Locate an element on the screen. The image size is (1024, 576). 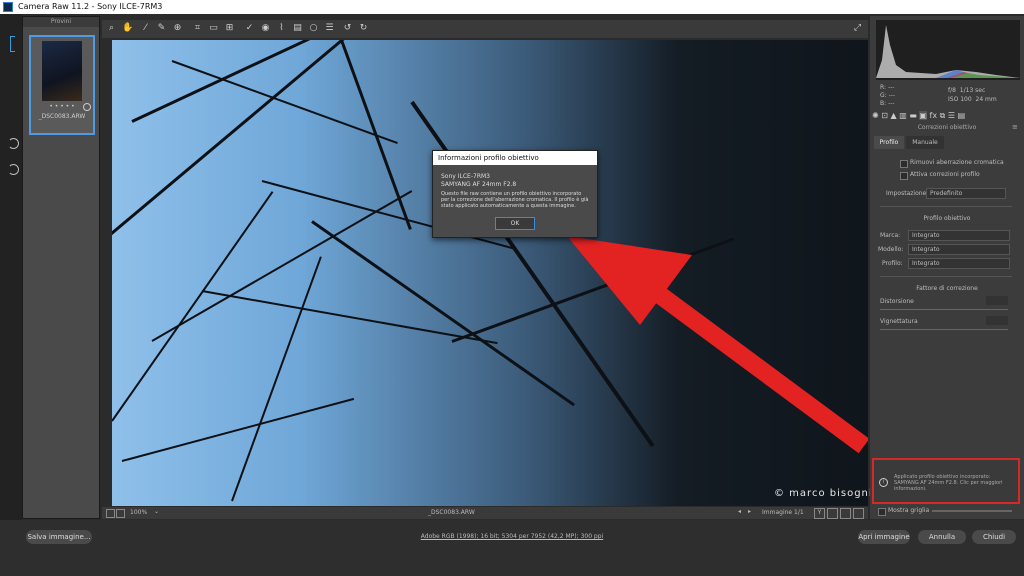
histogram is located at coordinates (948, 50).